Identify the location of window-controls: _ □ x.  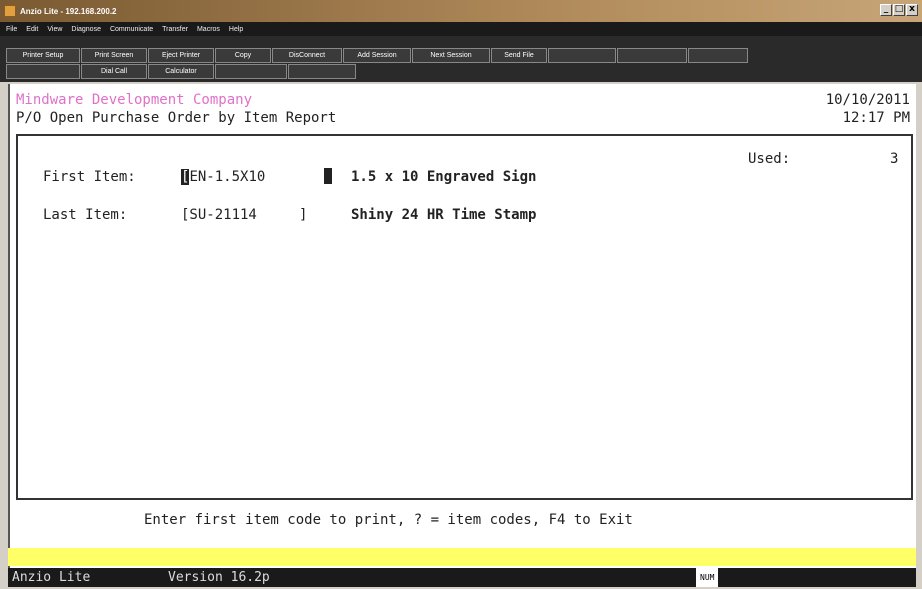
(899, 10).